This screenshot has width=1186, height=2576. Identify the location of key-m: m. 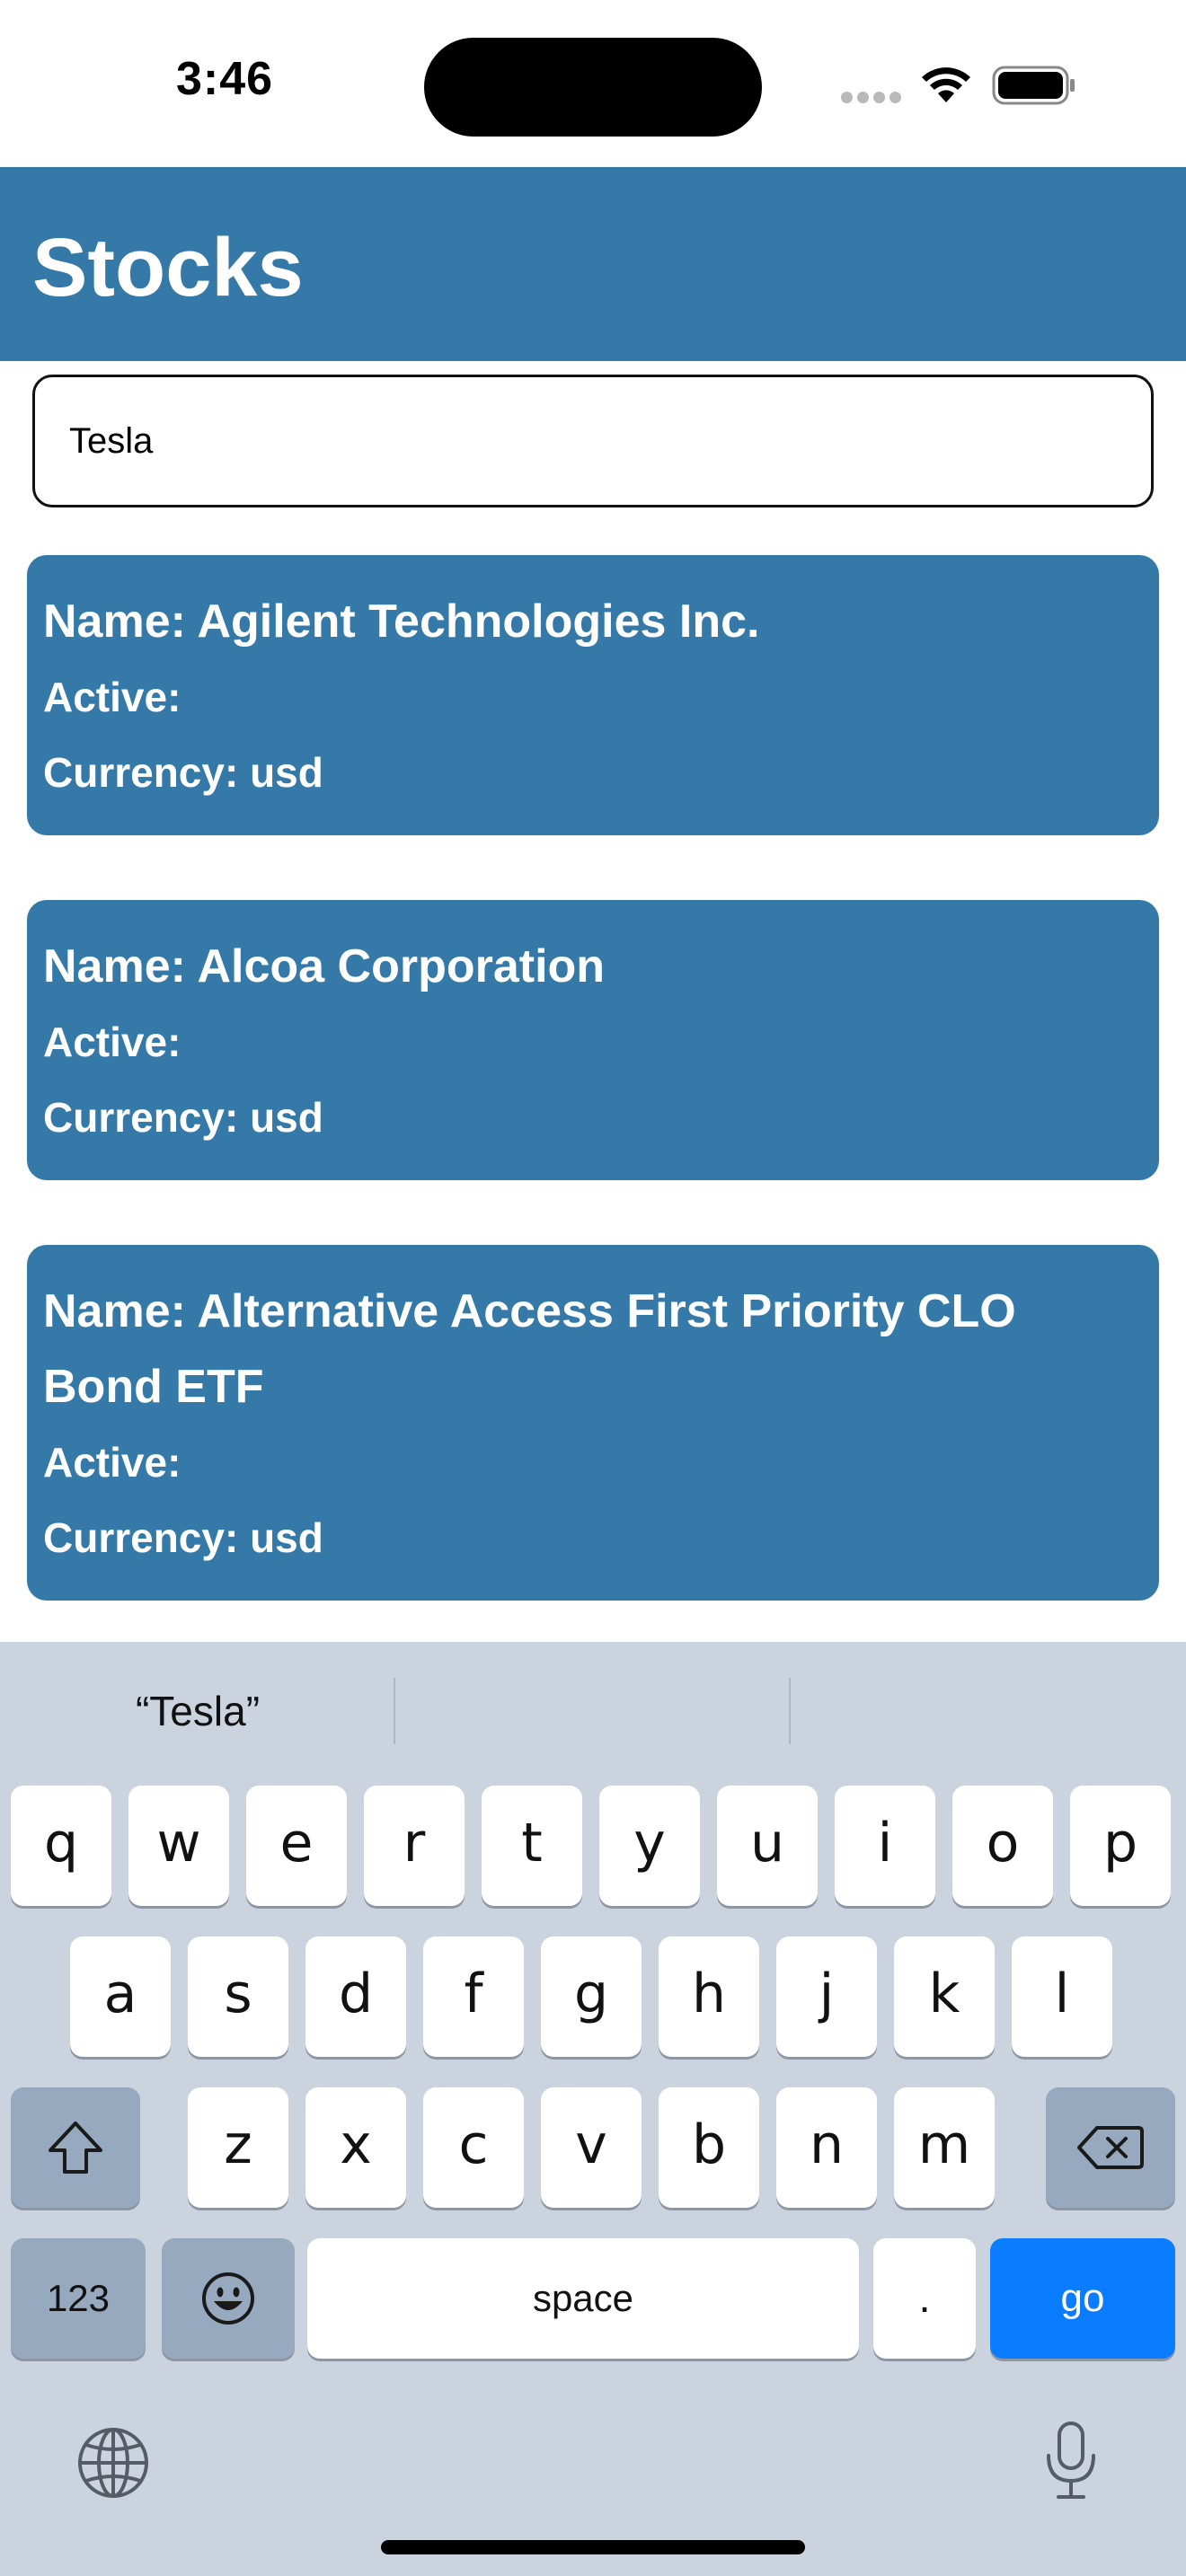
(944, 2147).